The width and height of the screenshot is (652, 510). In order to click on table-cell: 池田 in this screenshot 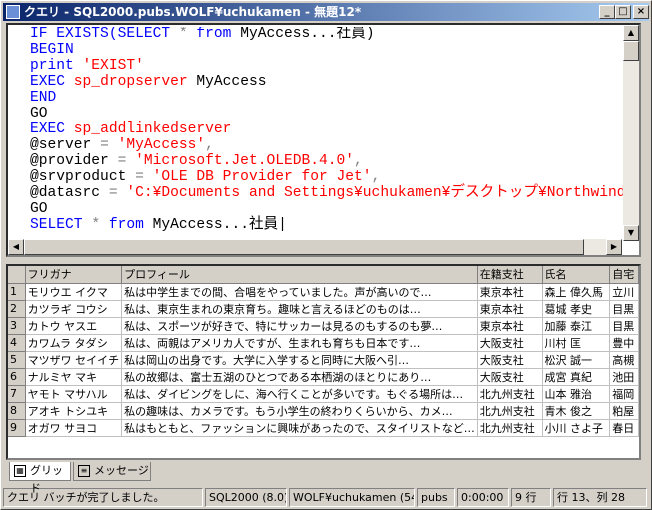, I will do `click(624, 377)`.